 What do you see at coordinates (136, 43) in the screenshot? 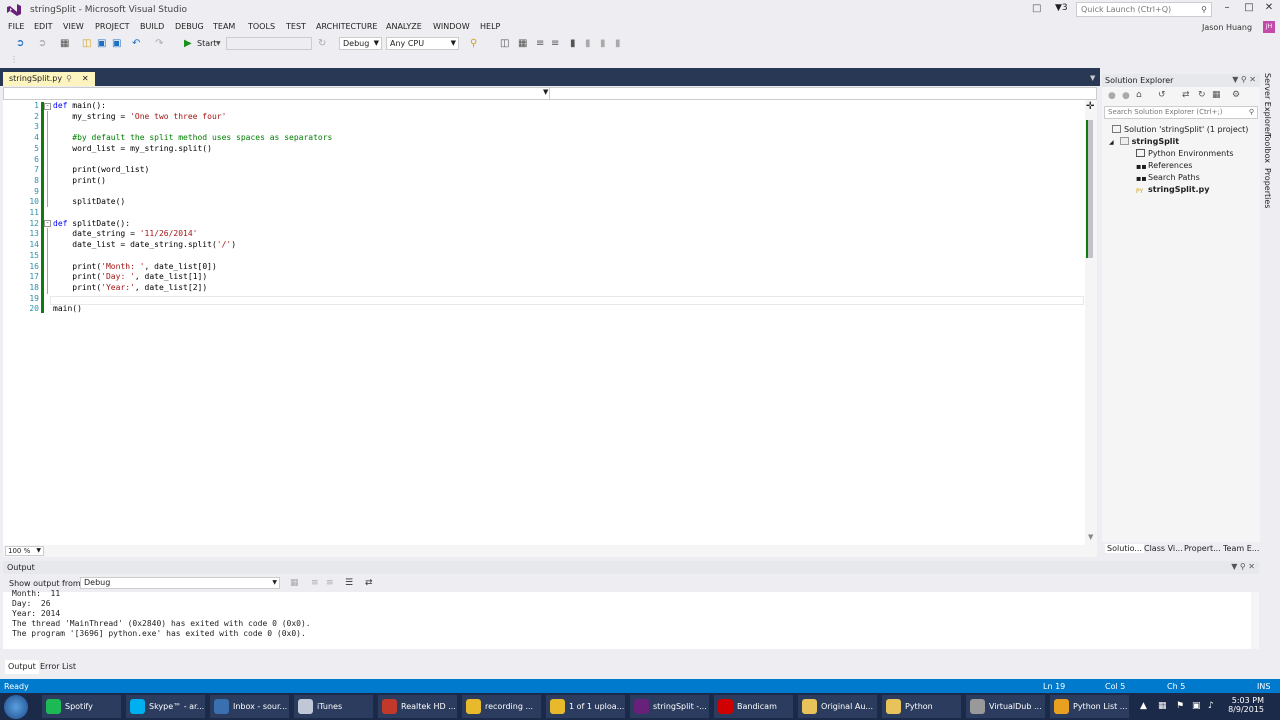
I see `undo-icon: ↶` at bounding box center [136, 43].